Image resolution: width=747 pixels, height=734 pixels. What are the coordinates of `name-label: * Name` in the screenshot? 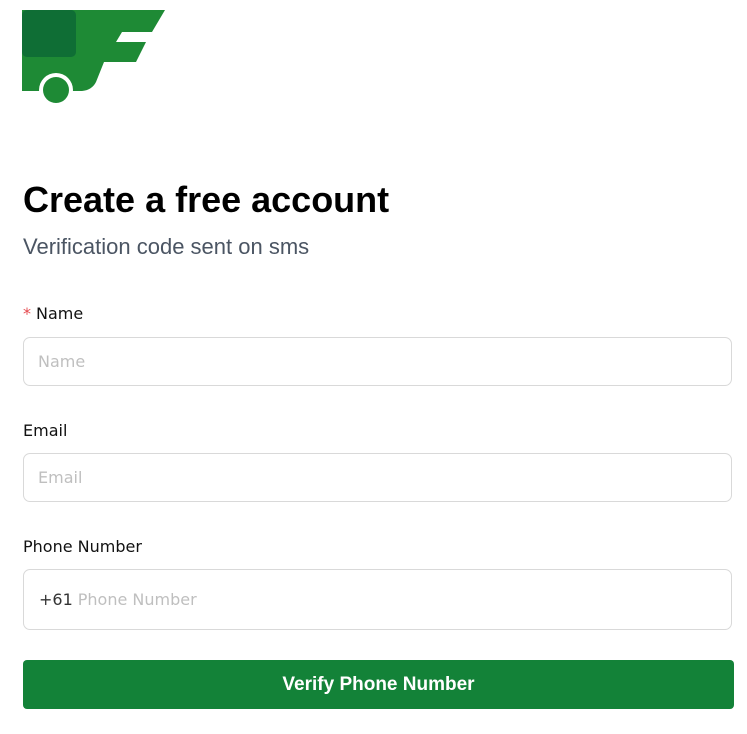 It's located at (53, 314).